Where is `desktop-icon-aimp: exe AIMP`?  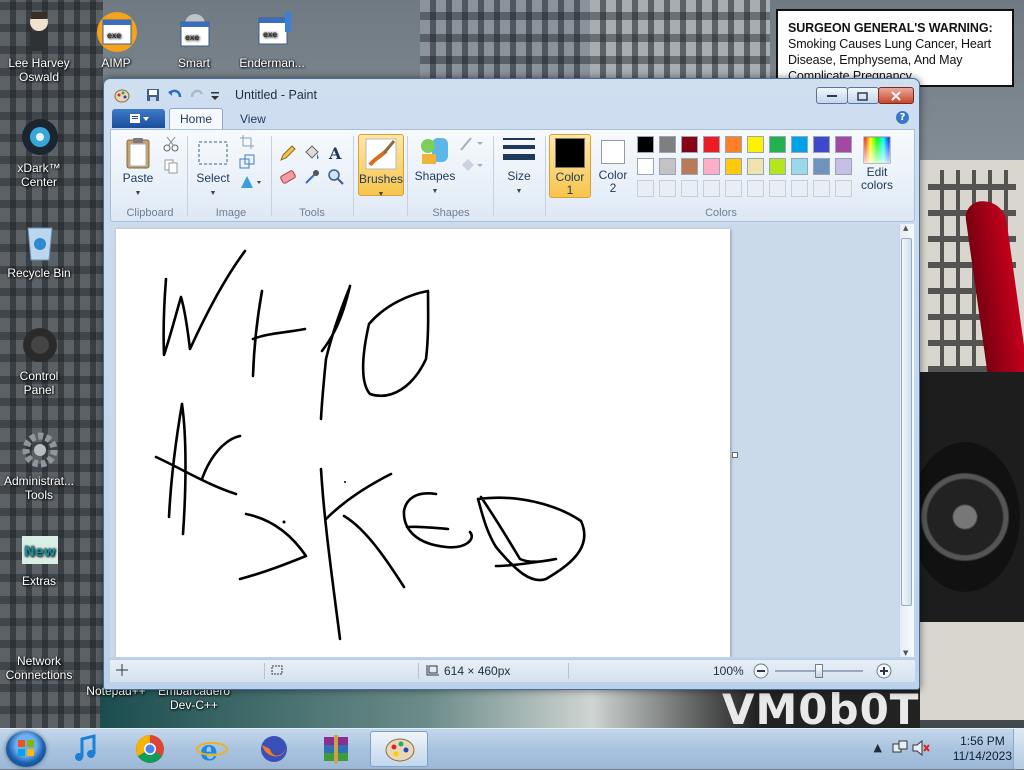
desktop-icon-aimp: exe AIMP is located at coordinates (116, 40).